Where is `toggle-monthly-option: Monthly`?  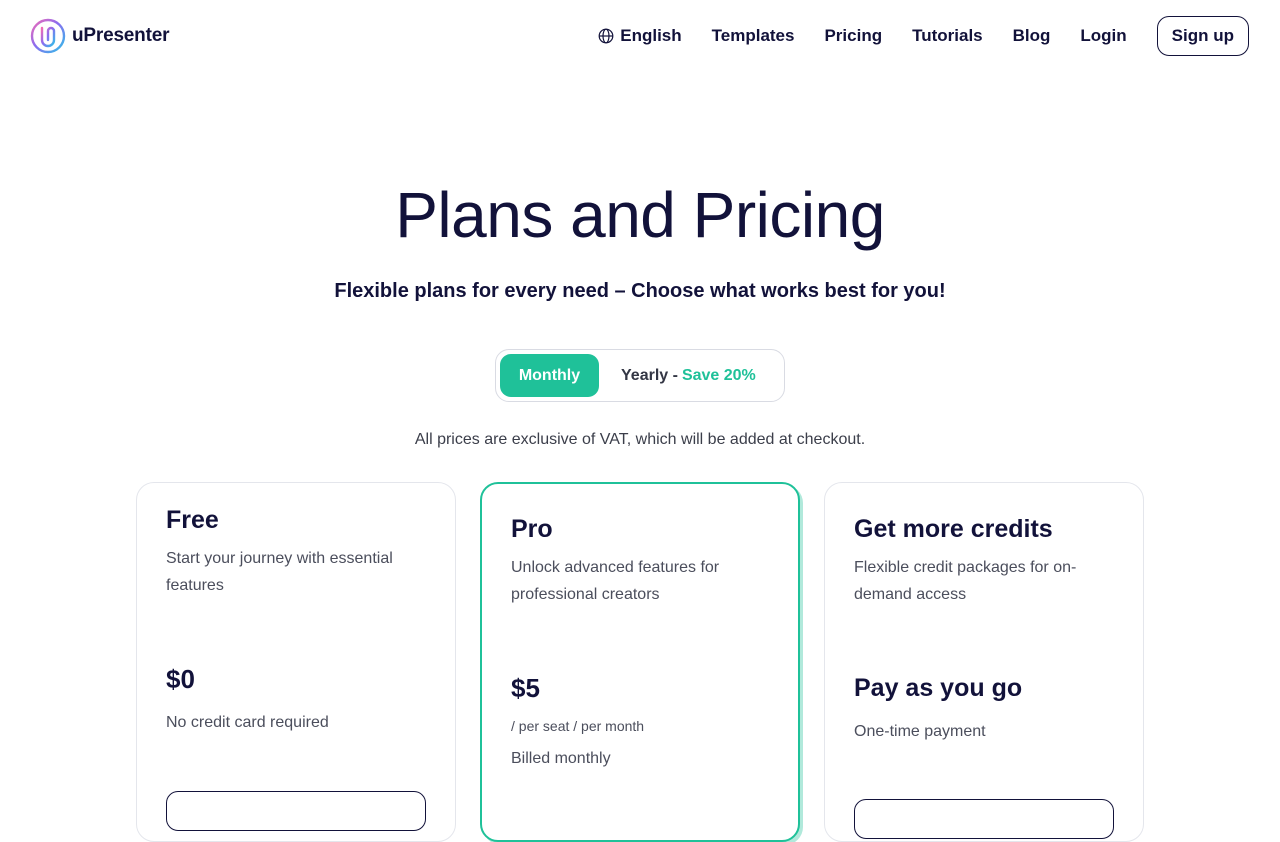 toggle-monthly-option: Monthly is located at coordinates (549, 375).